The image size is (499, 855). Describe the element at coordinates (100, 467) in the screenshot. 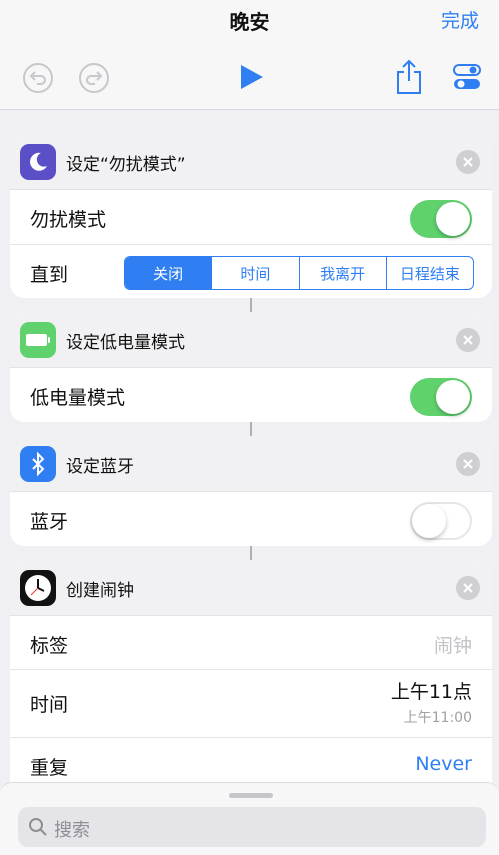

I see `card-title: 设定蓝牙` at that location.